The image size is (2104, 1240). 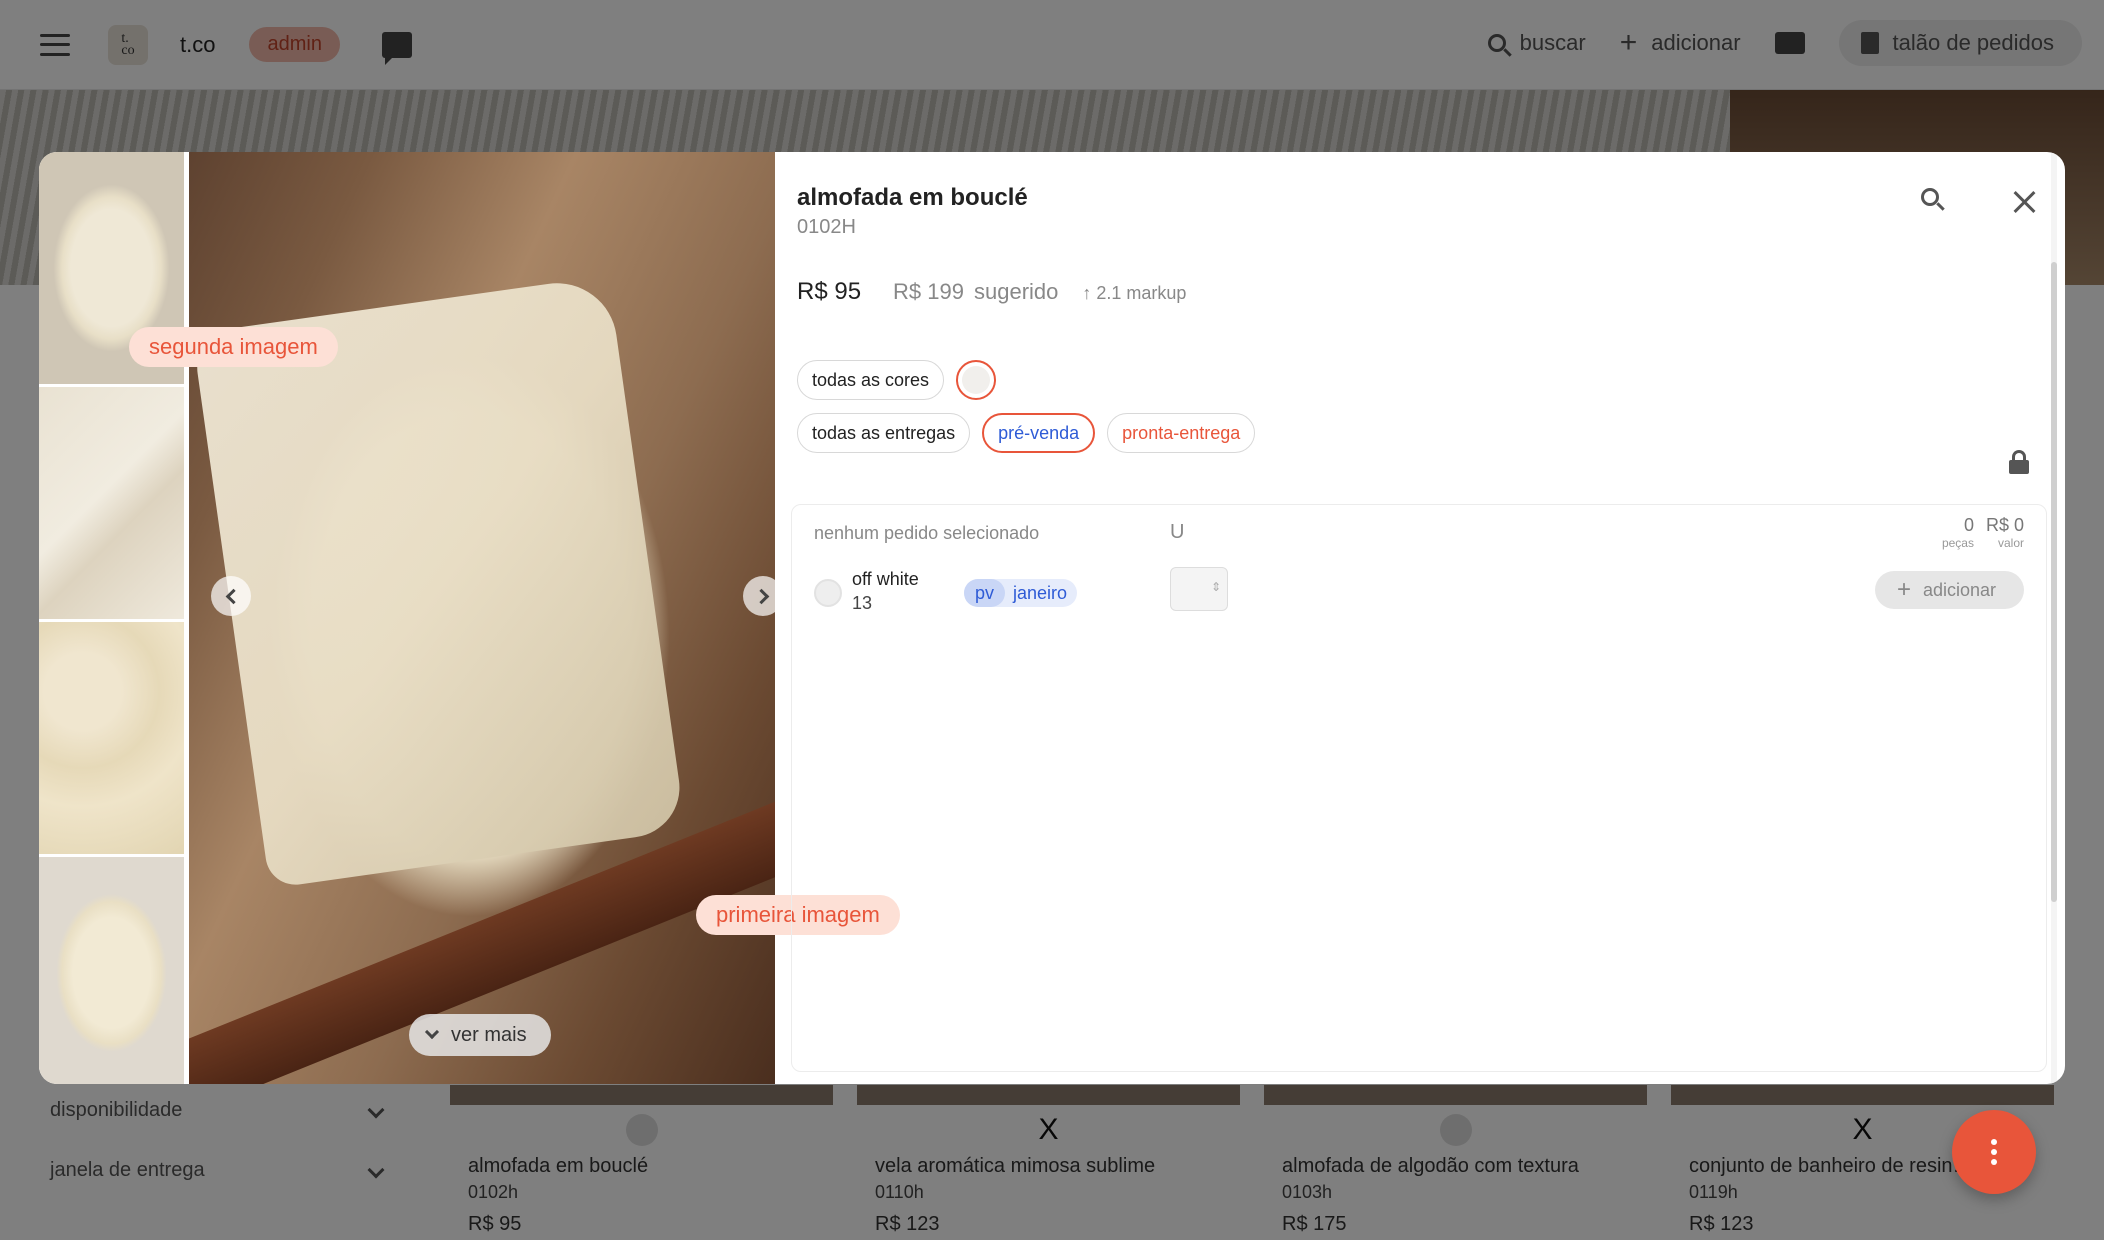 I want to click on markup-value: ↑ 2.1 markup, so click(x=1134, y=293).